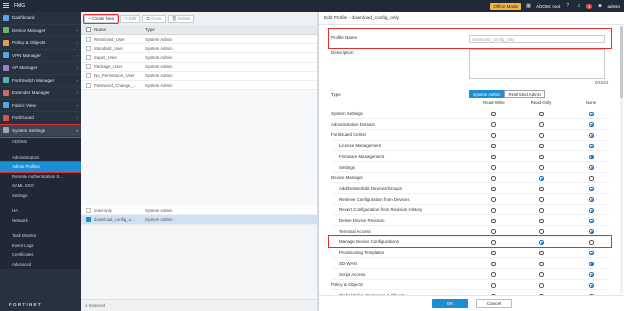 This screenshot has width=624, height=311. Describe the element at coordinates (199, 211) in the screenshot. I see `table-row: read-only System Admin` at that location.